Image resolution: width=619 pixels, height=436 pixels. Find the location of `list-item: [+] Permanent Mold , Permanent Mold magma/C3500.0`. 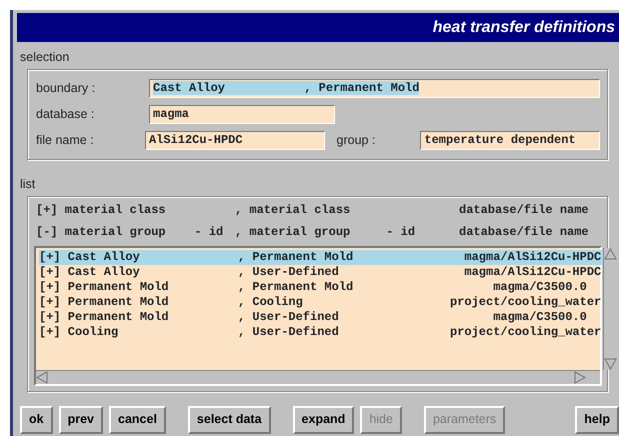

list-item: [+] Permanent Mold , Permanent Mold magma/C3500.0 is located at coordinates (321, 287).